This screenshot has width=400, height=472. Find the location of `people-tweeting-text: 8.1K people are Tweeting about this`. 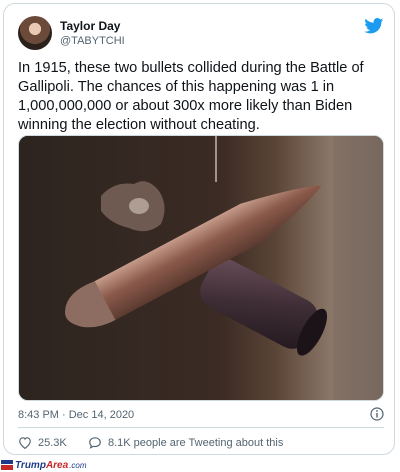

people-tweeting-text: 8.1K people are Tweeting about this is located at coordinates (196, 442).